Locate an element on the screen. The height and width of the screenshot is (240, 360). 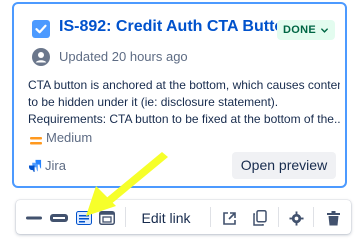
yellow-arrow-annotation is located at coordinates (127, 184).